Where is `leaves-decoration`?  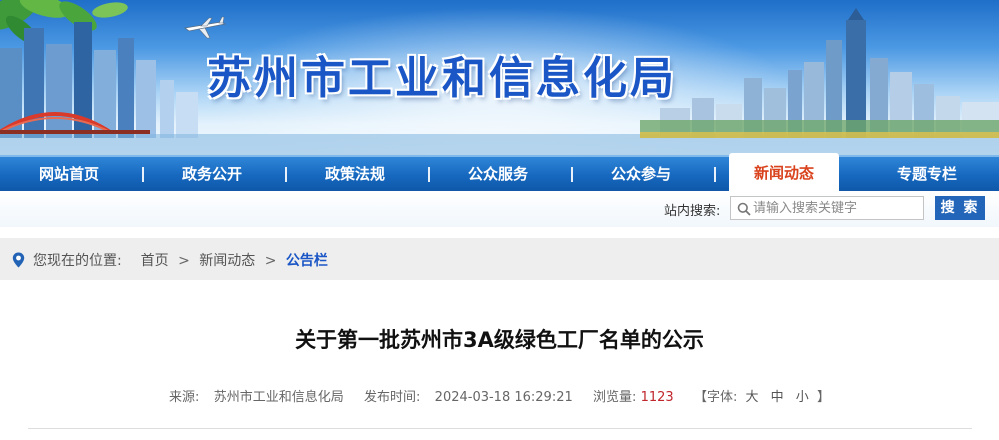
leaves-decoration is located at coordinates (64, 22).